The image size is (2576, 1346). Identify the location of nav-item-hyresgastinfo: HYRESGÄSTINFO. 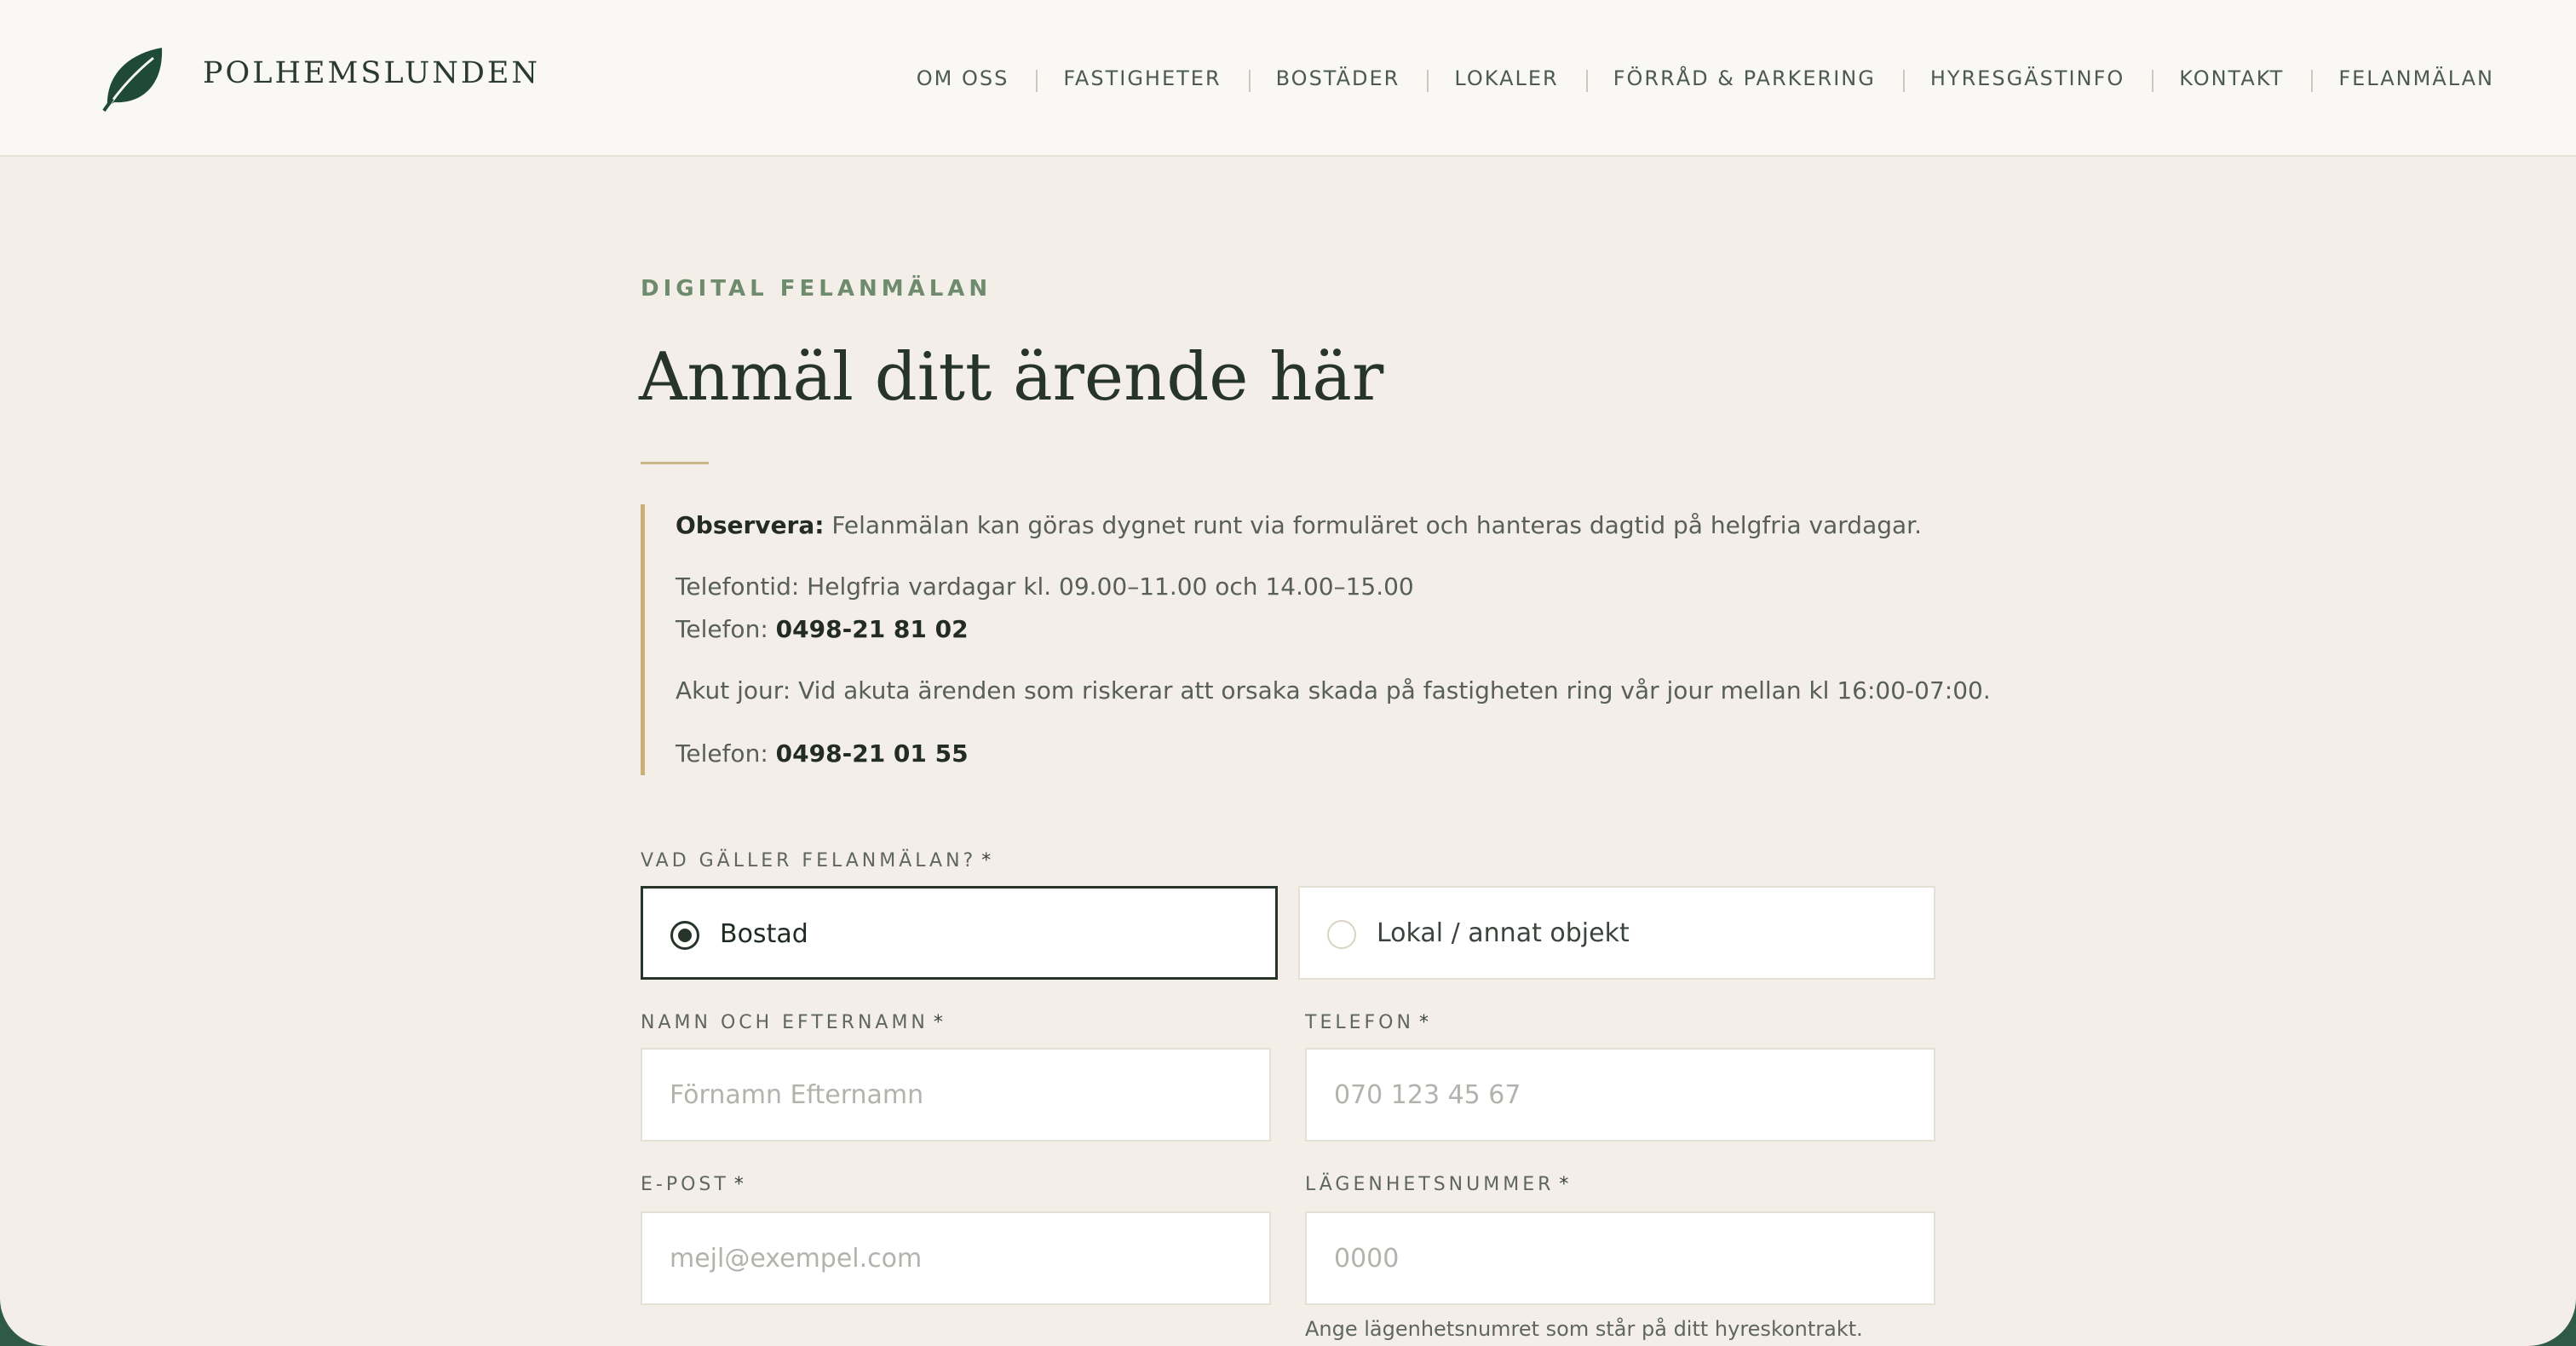
(2027, 79).